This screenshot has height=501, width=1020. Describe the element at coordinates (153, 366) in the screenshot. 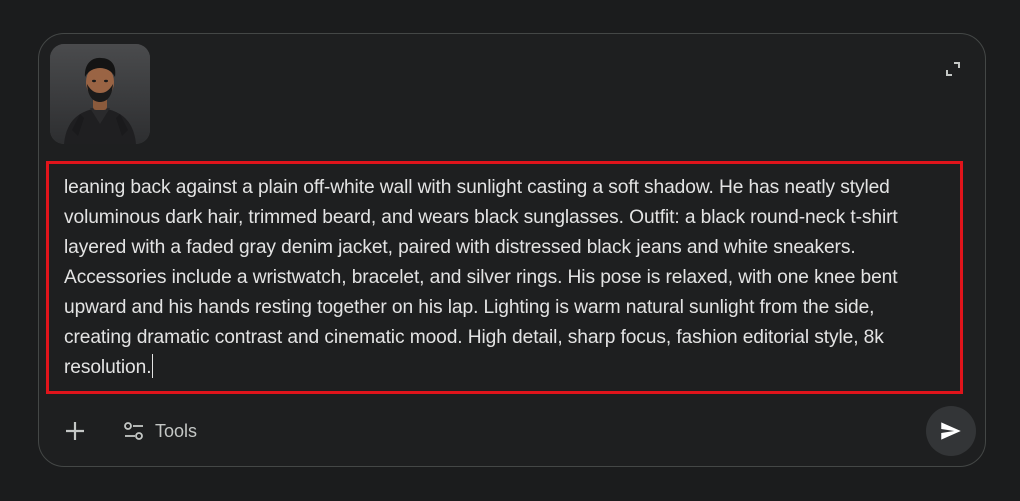

I see `text-caret` at that location.